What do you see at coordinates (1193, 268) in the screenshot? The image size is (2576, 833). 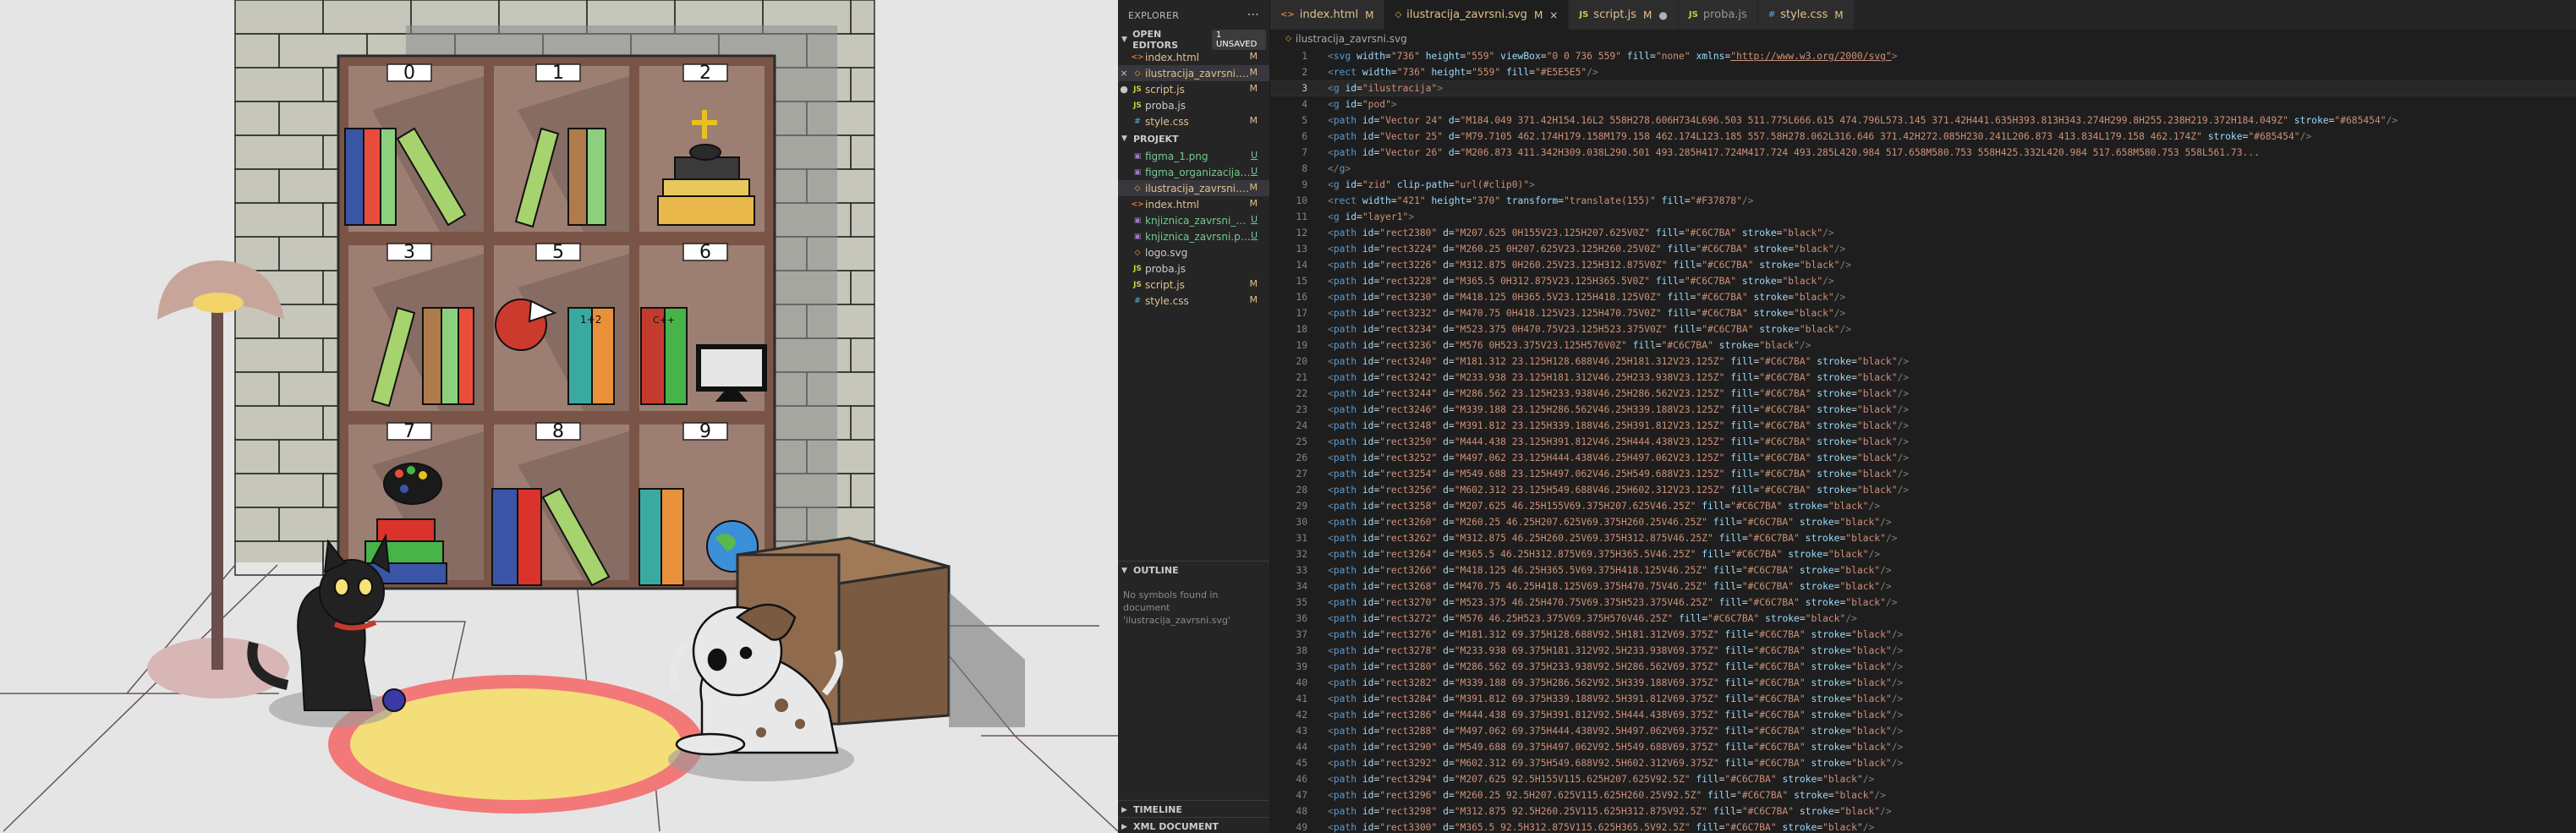 I see `project-file-item: JS proba.js` at bounding box center [1193, 268].